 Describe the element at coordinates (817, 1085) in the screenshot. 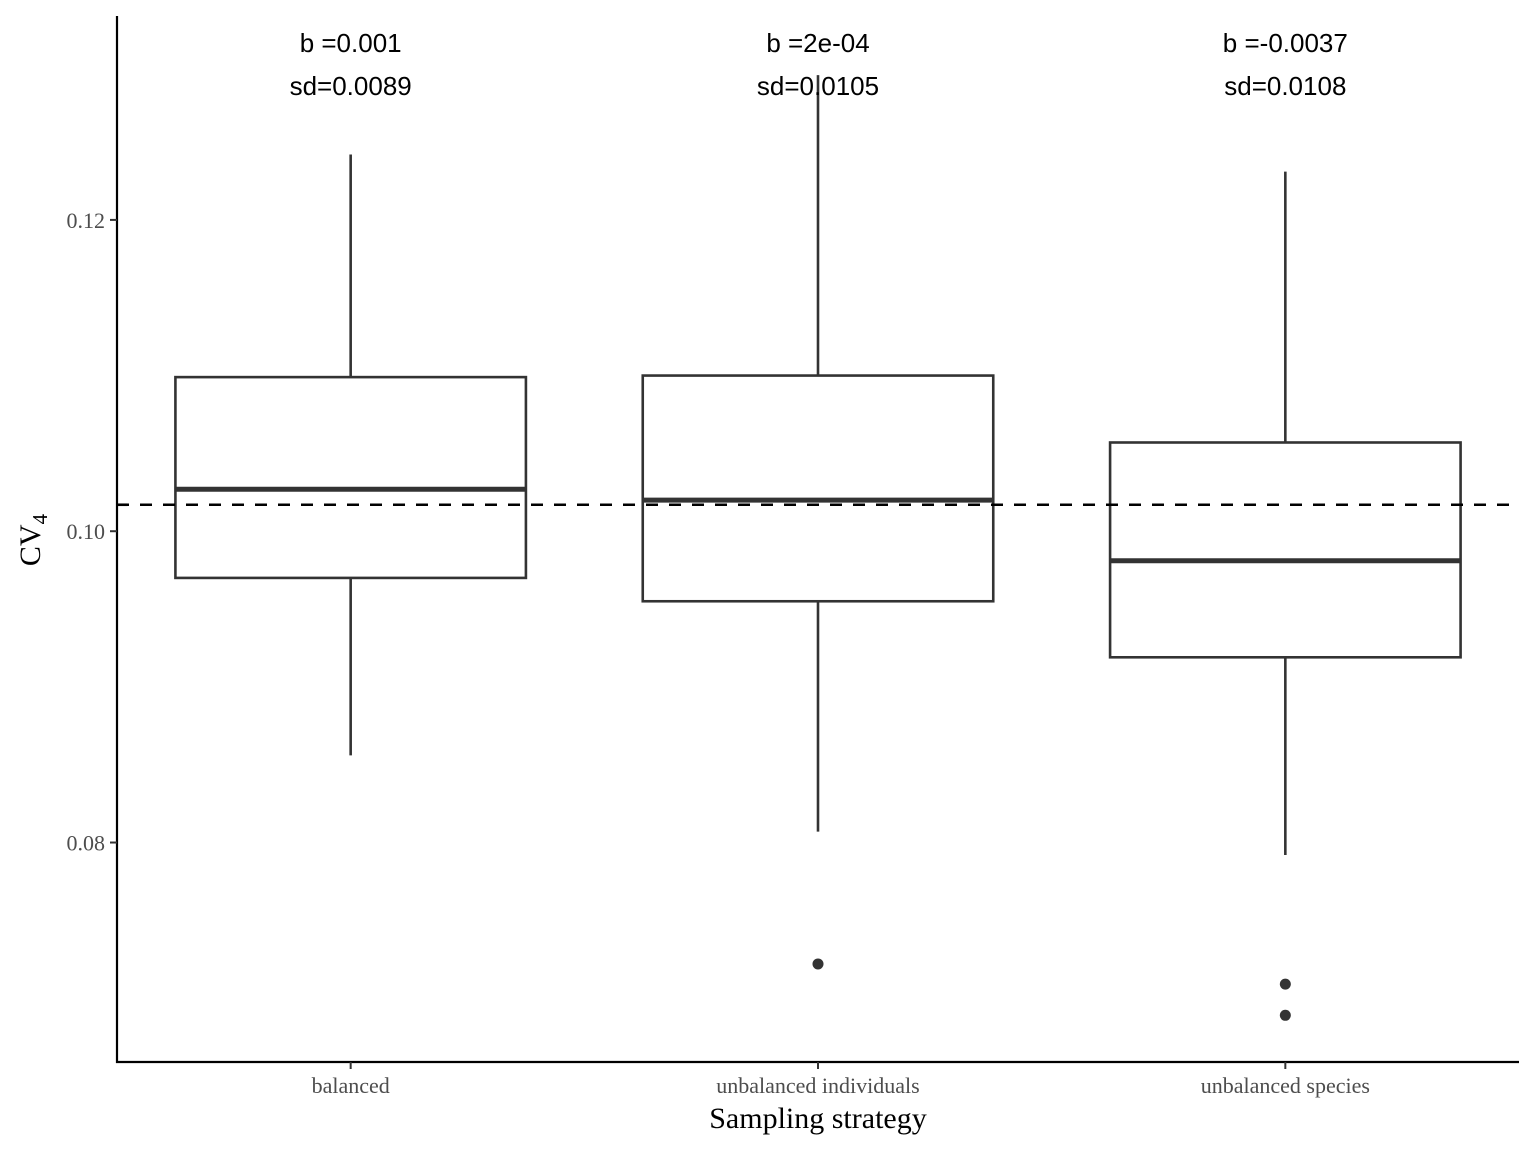

I see `x-tick-label: unbalanced individuals` at that location.